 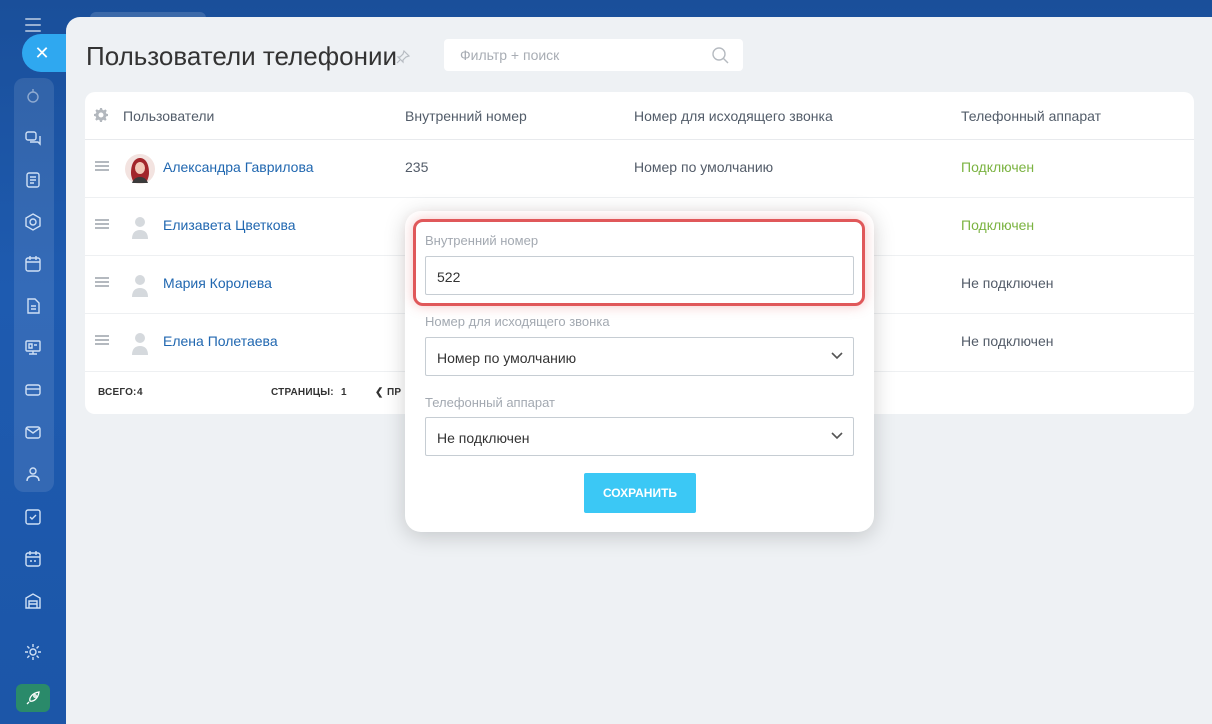 I want to click on extension-label: Внутренний номер, so click(x=482, y=240).